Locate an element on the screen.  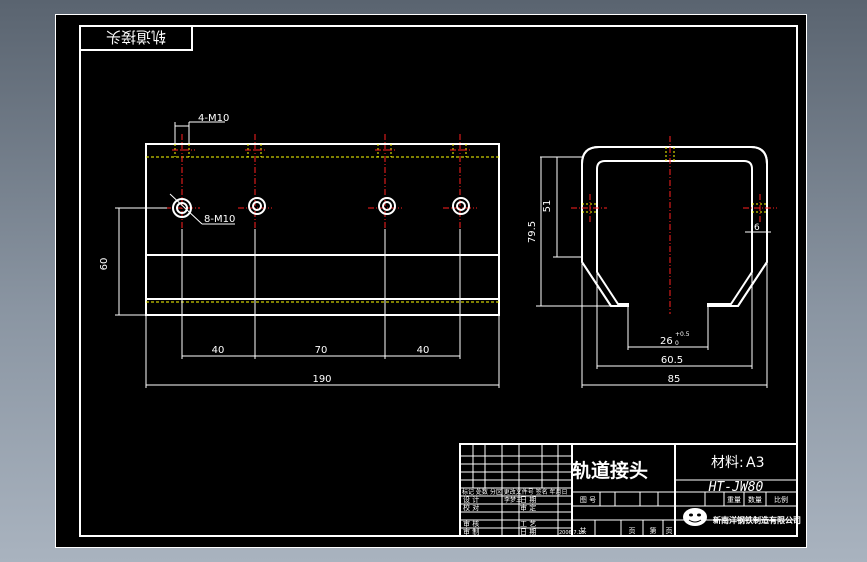
label-slot-tol-upper: +0.5 is located at coordinates (682, 334).